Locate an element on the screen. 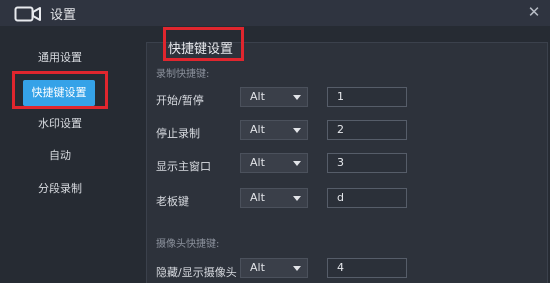 Image resolution: width=550 pixels, height=283 pixels. sidebar-item-auto: 自动 is located at coordinates (60, 156).